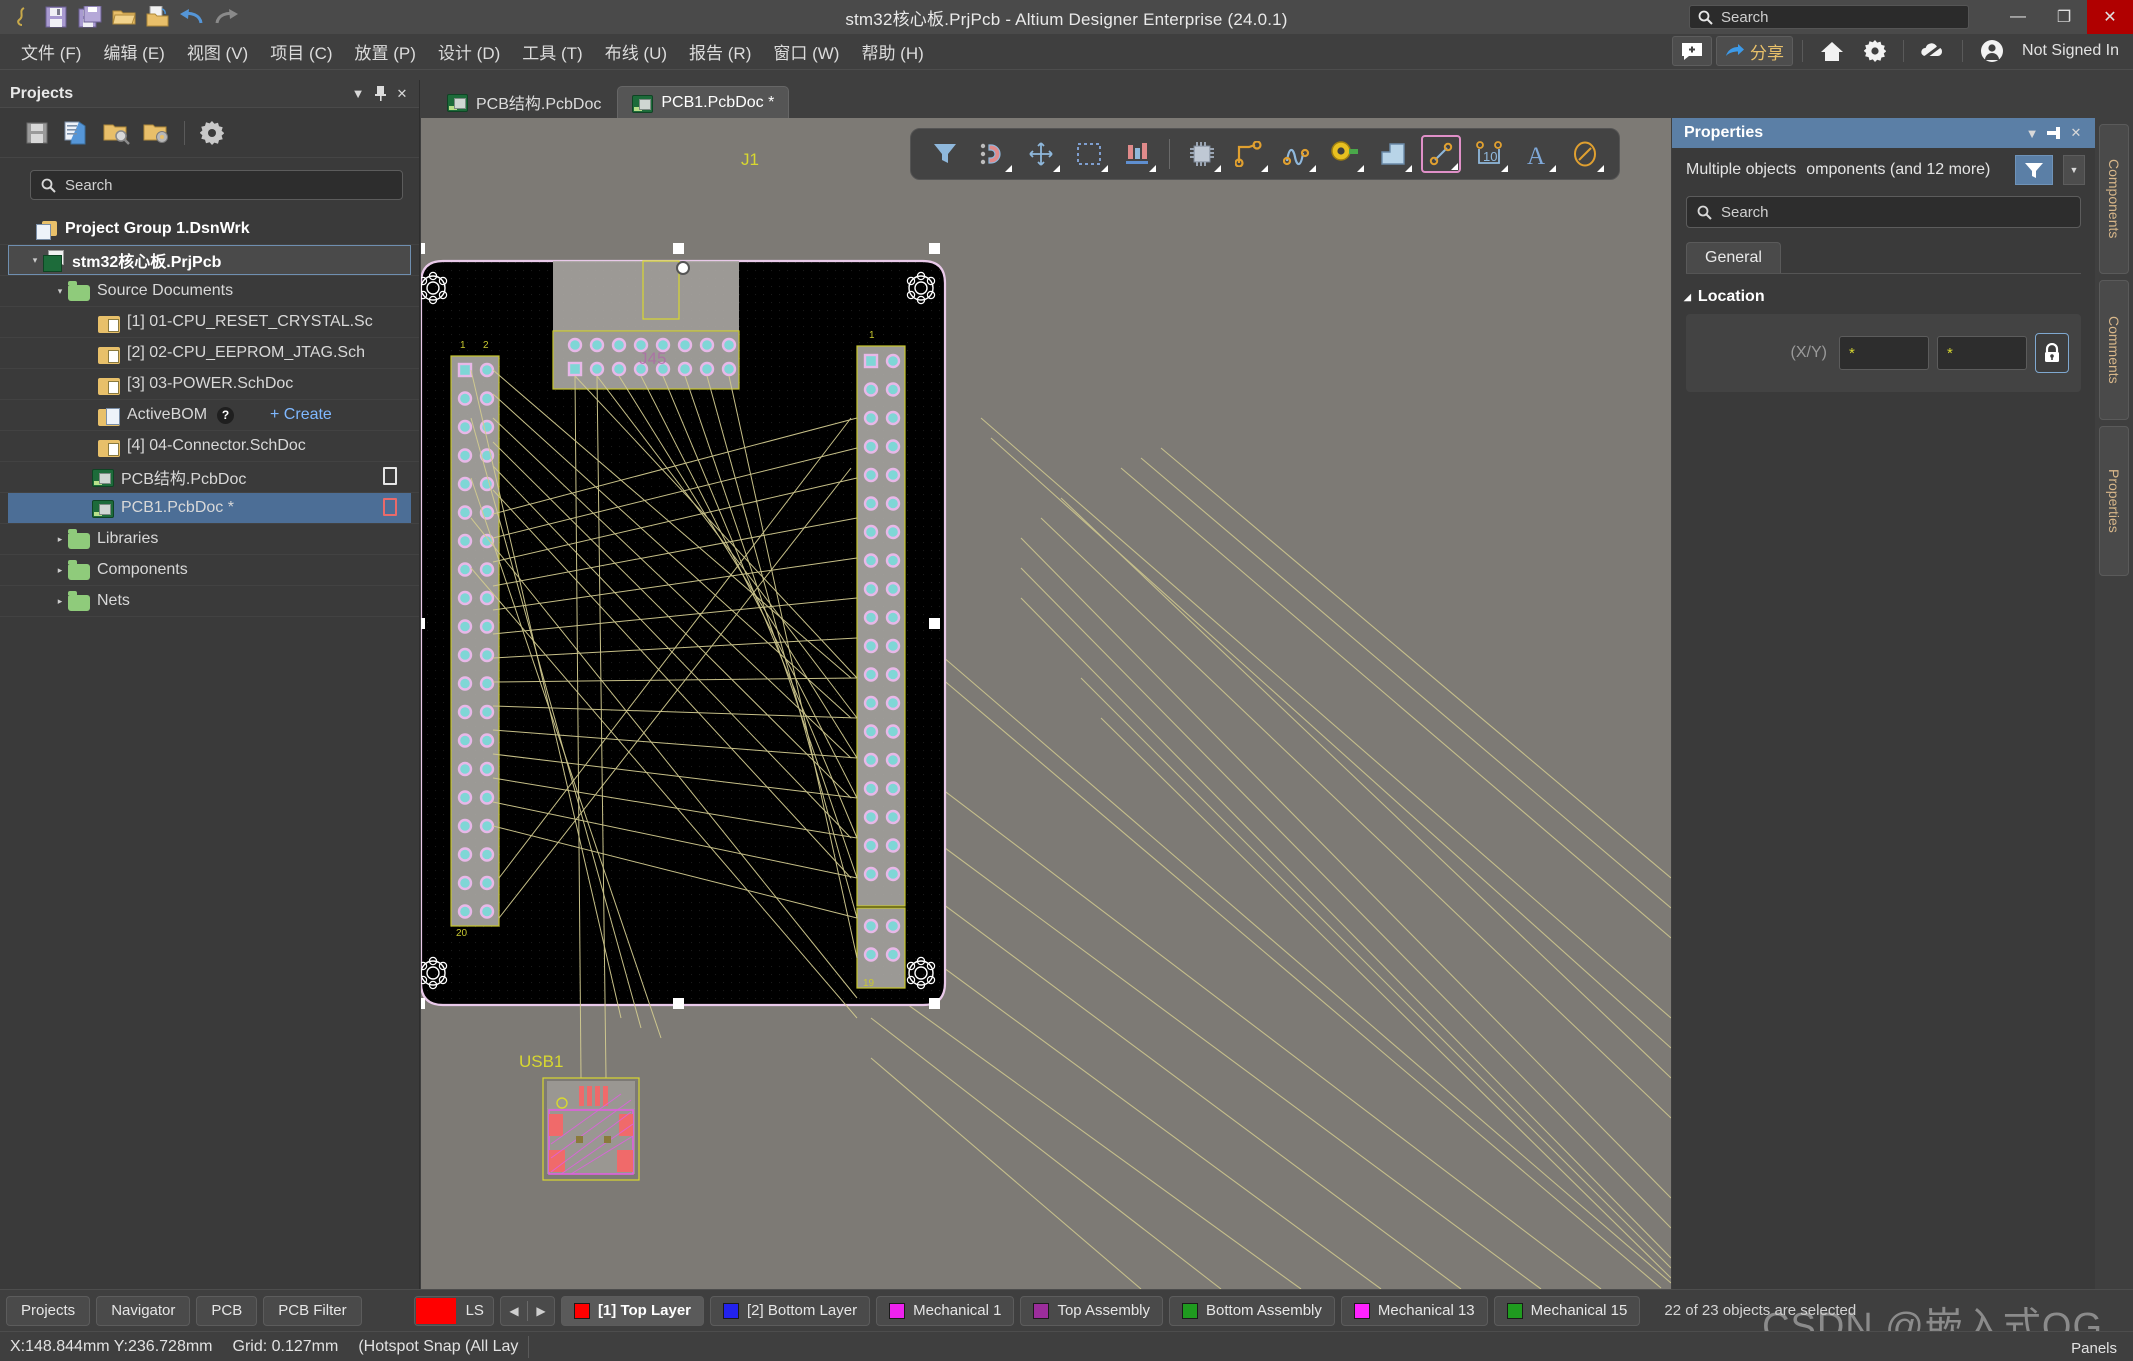 The width and height of the screenshot is (2133, 1361). I want to click on panels-button: Panels, so click(2094, 1348).